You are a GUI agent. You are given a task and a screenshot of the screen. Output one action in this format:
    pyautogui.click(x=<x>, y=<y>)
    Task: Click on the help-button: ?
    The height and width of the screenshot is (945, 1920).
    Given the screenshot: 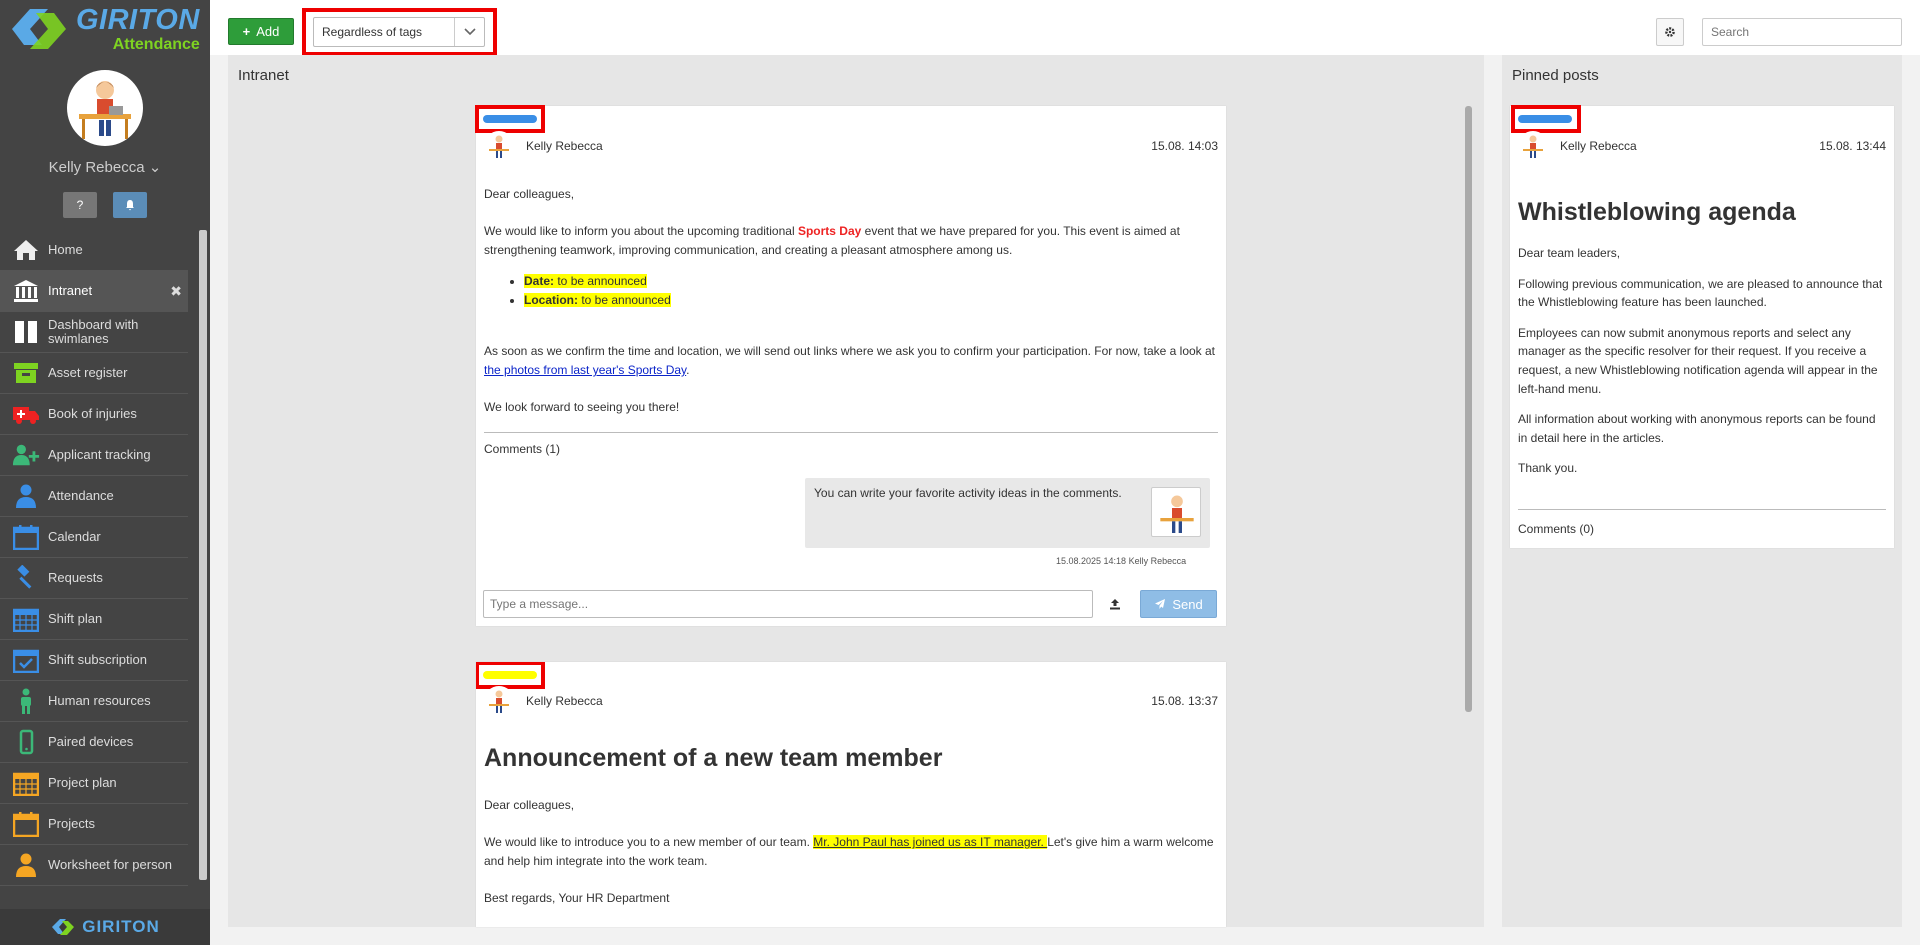 What is the action you would take?
    pyautogui.click(x=80, y=205)
    